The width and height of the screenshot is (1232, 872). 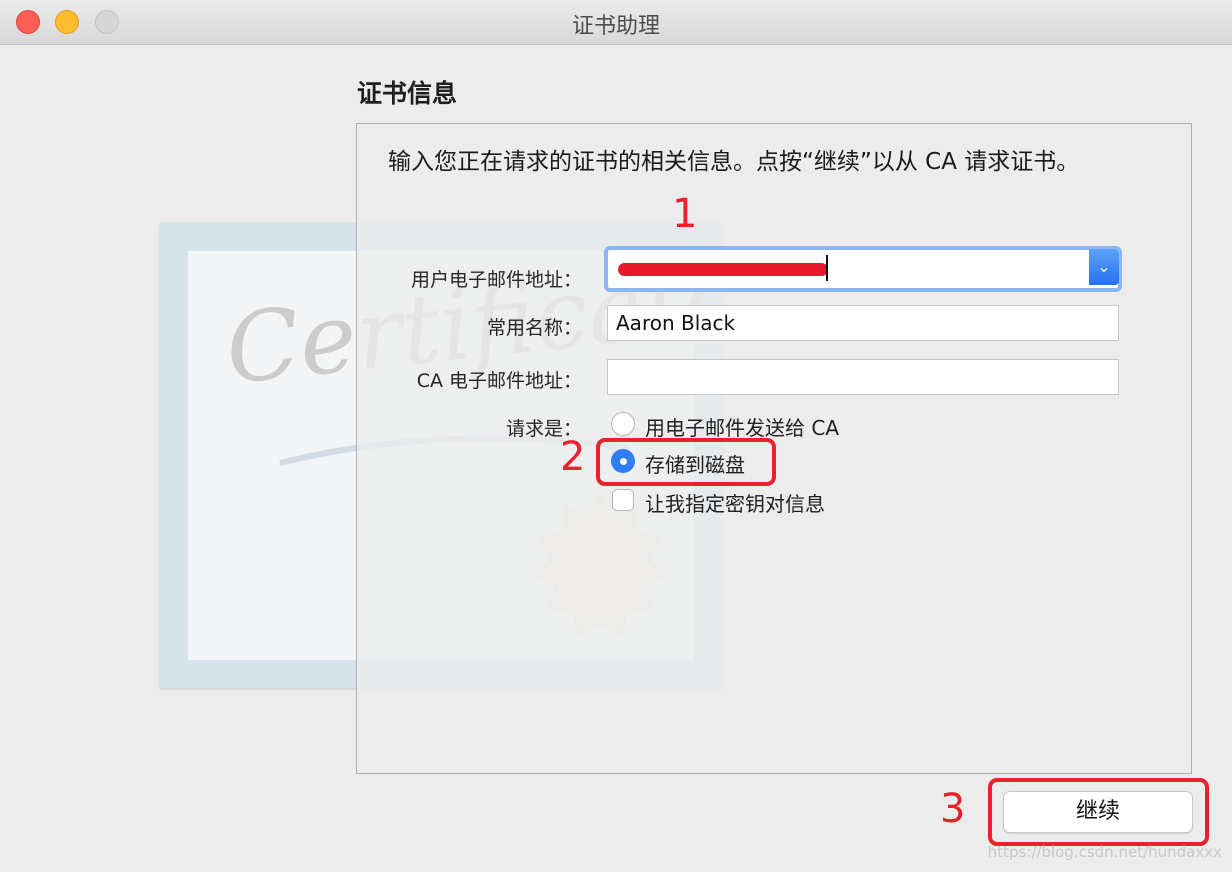 I want to click on redaction-mark, so click(x=723, y=269).